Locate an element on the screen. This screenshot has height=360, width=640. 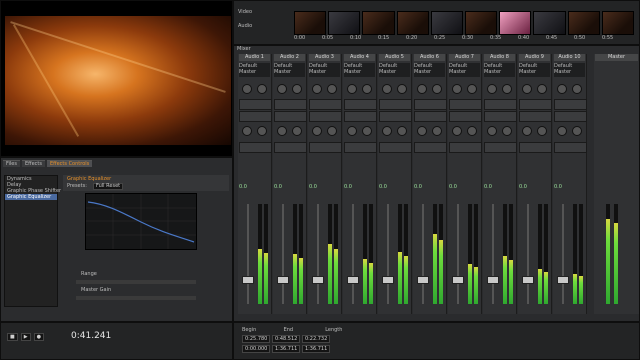
view-begin: 0:00.000 is located at coordinates (256, 349).